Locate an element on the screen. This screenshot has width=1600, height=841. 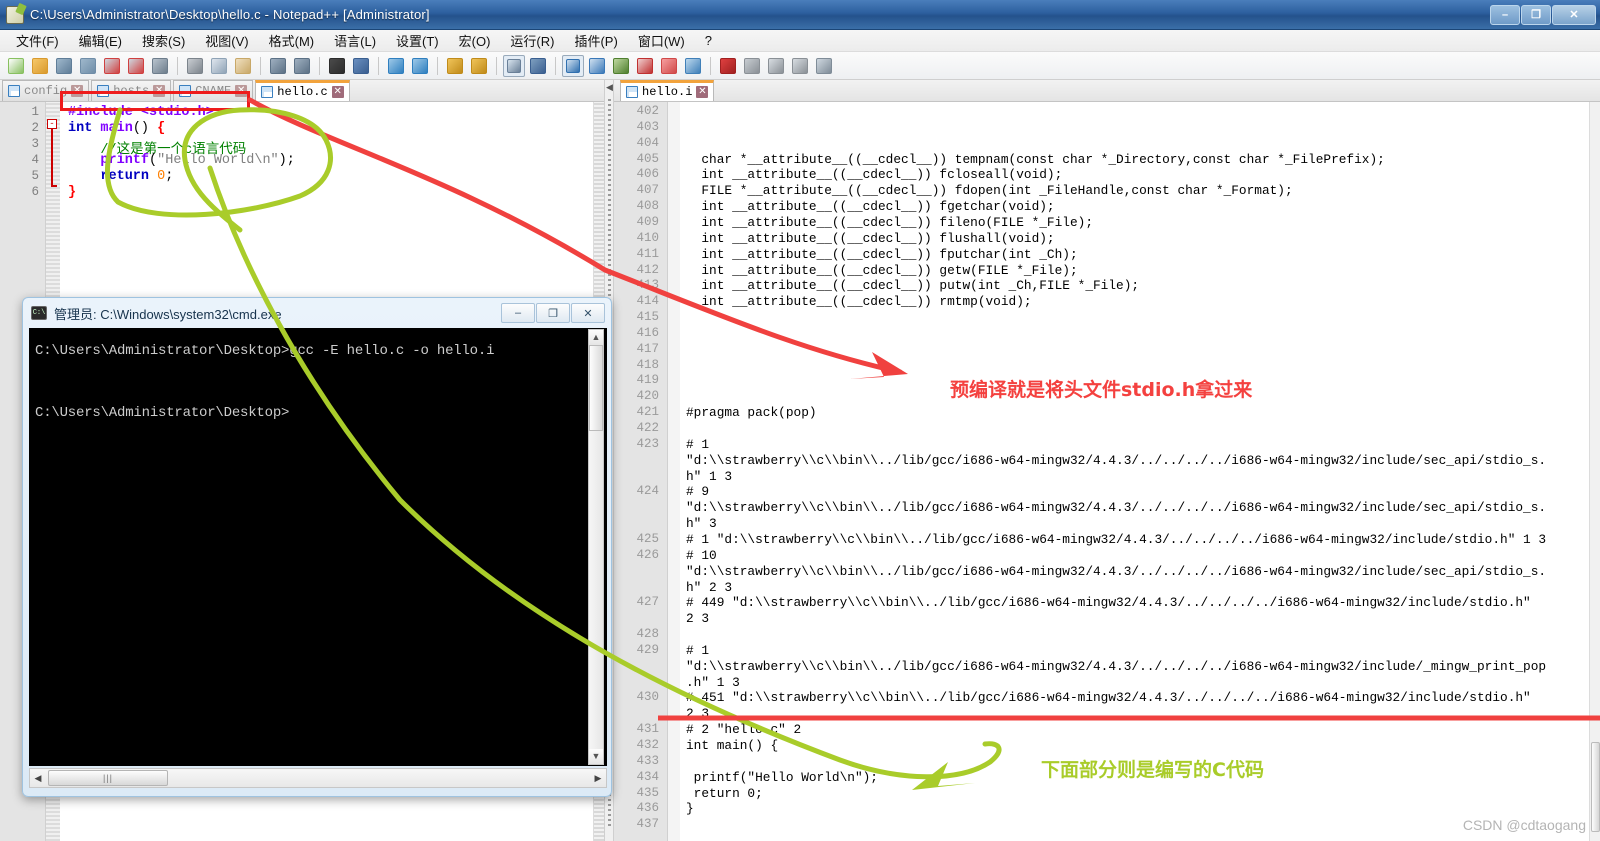
menu-item-view: 视图(V) is located at coordinates (226, 40).